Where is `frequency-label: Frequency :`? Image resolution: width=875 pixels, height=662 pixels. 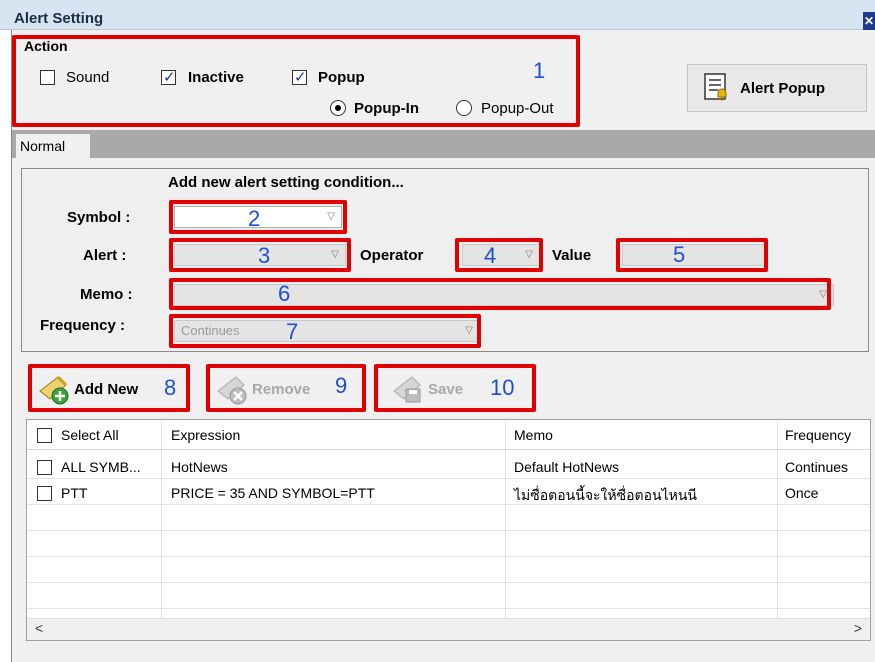
frequency-label: Frequency : is located at coordinates (83, 325).